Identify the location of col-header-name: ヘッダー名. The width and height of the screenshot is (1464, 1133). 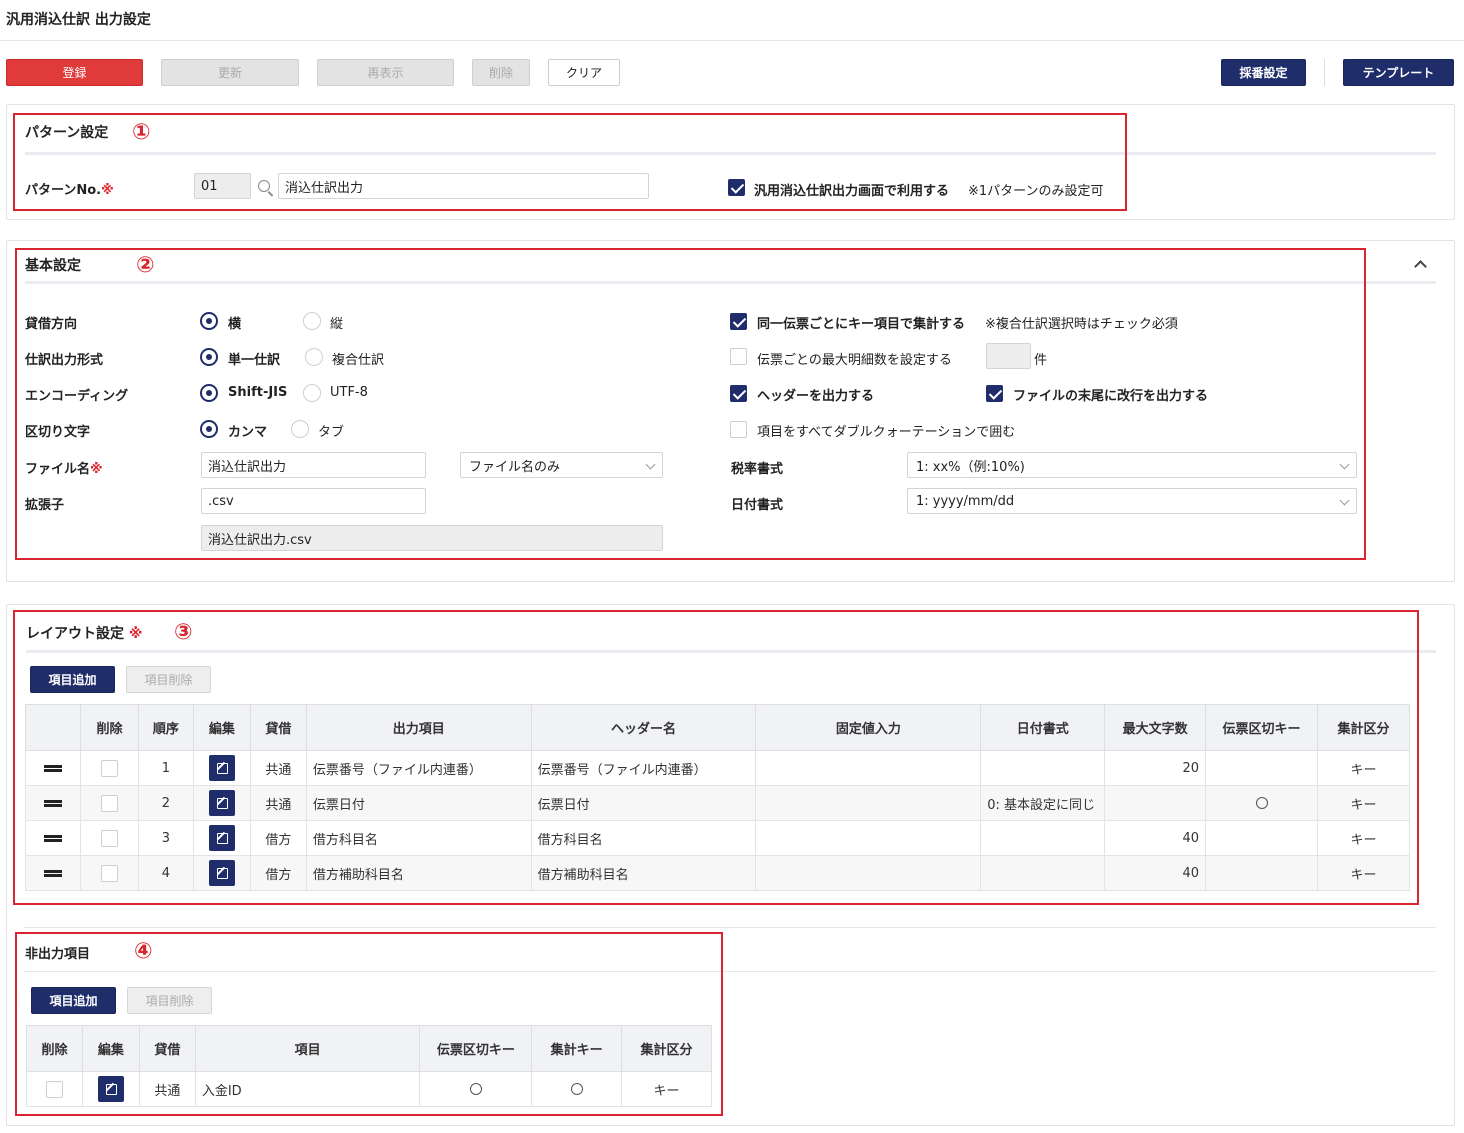
(643, 727).